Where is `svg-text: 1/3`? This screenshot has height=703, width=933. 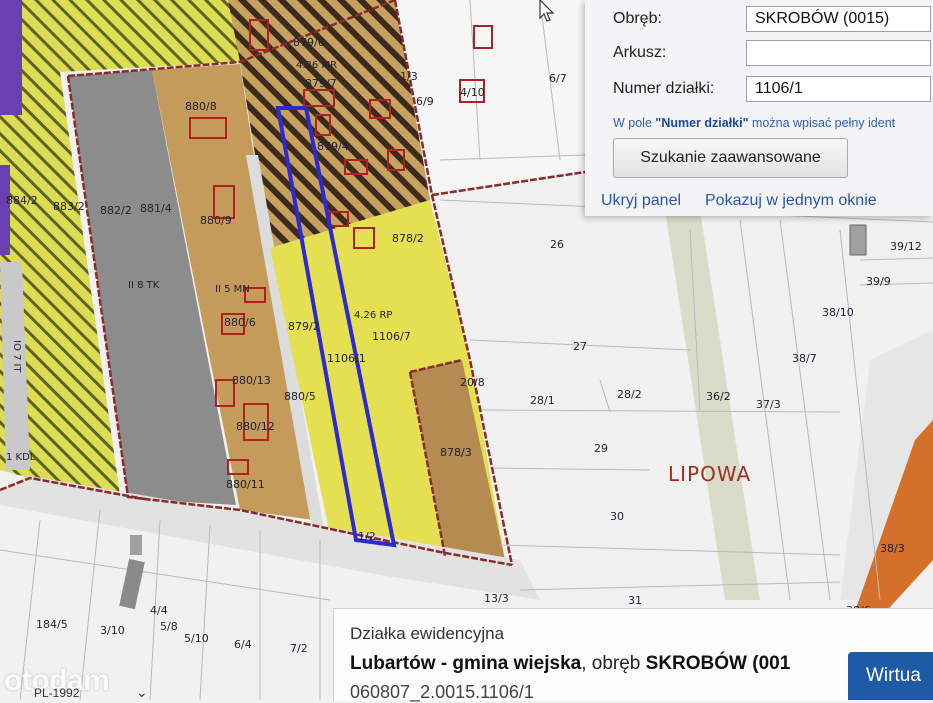
svg-text: 1/3 is located at coordinates (409, 76).